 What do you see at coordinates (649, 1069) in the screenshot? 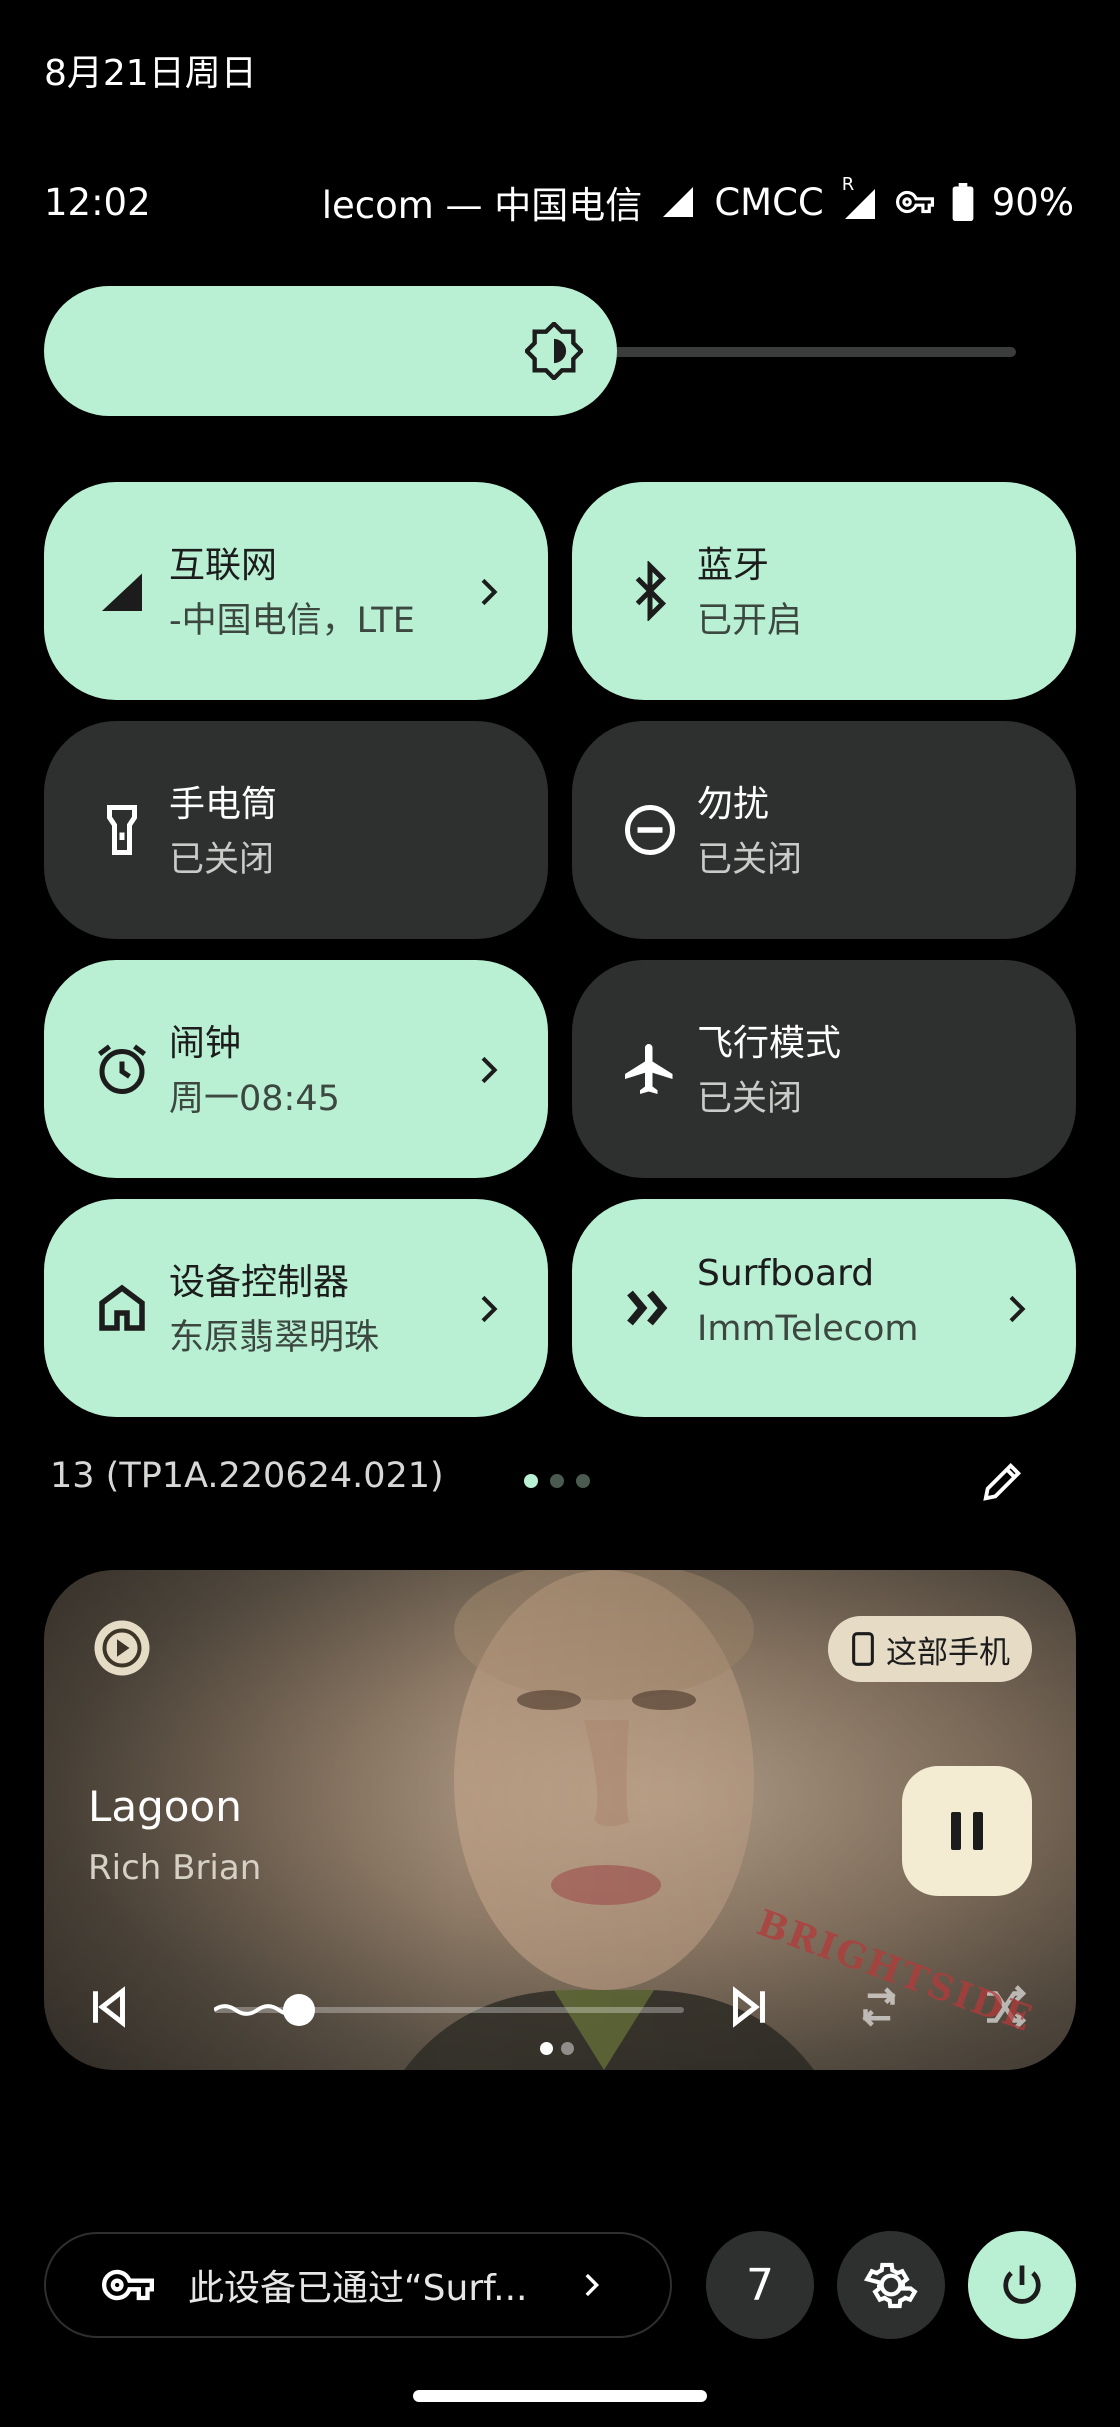
I see `airplane-icon` at bounding box center [649, 1069].